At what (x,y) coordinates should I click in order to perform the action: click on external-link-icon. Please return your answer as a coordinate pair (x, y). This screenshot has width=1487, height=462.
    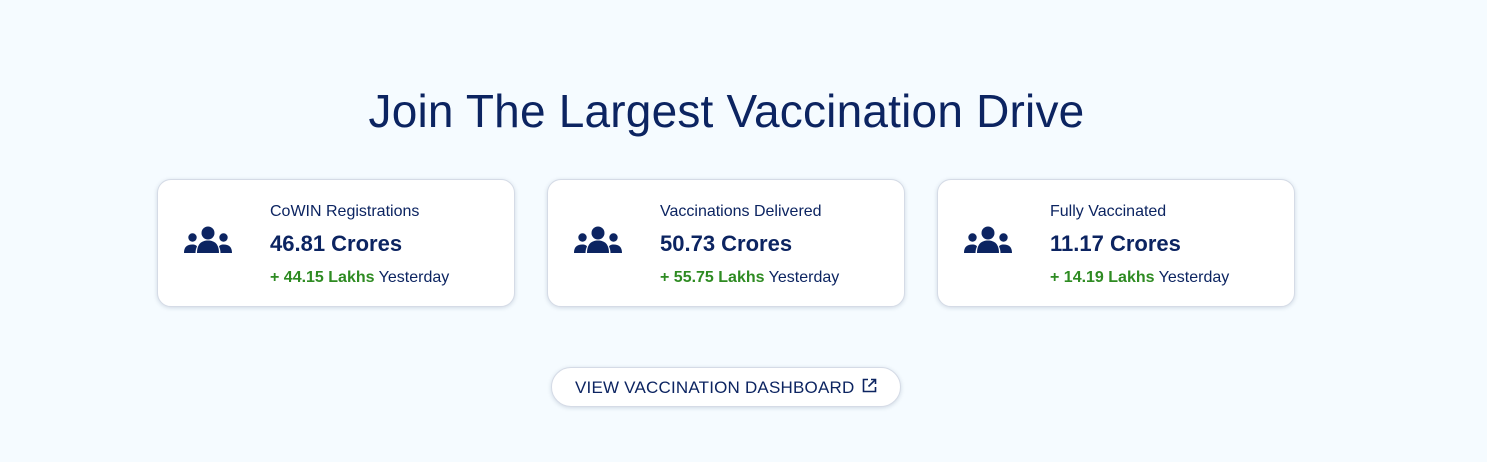
    Looking at the image, I should click on (869, 385).